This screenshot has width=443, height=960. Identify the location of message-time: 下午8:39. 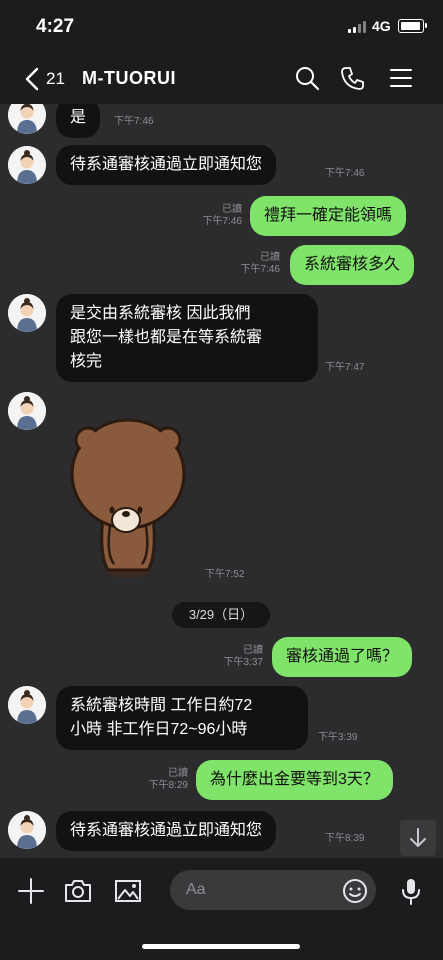
(345, 838).